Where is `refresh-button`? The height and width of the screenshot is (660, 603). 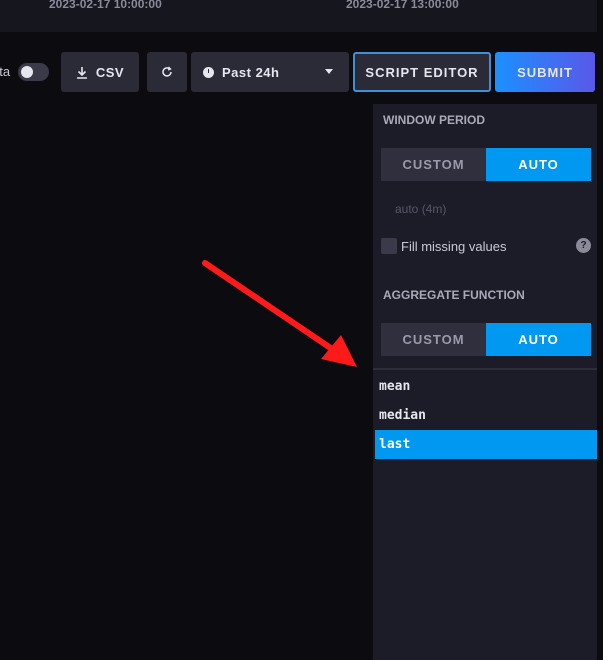 refresh-button is located at coordinates (167, 72).